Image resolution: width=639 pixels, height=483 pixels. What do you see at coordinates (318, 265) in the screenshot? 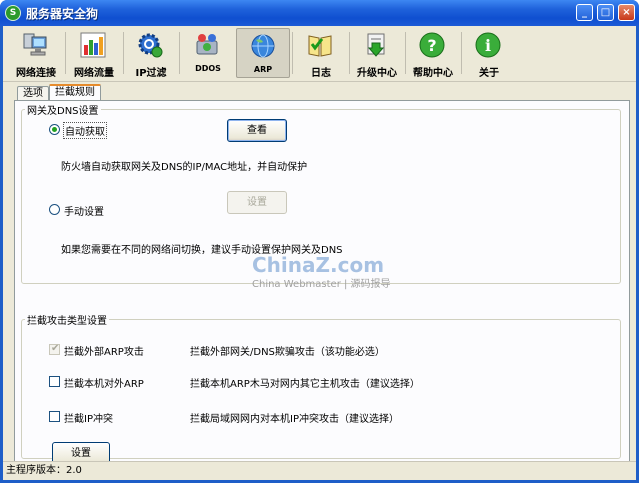
I see `watermark-logo-text: ChinaZ.com` at bounding box center [318, 265].